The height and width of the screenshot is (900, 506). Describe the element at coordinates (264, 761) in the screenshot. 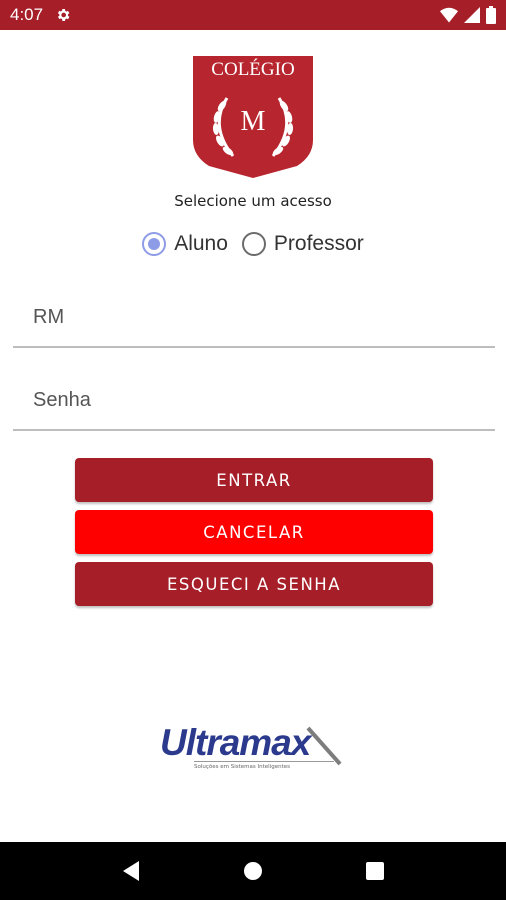

I see `brand-divider` at that location.